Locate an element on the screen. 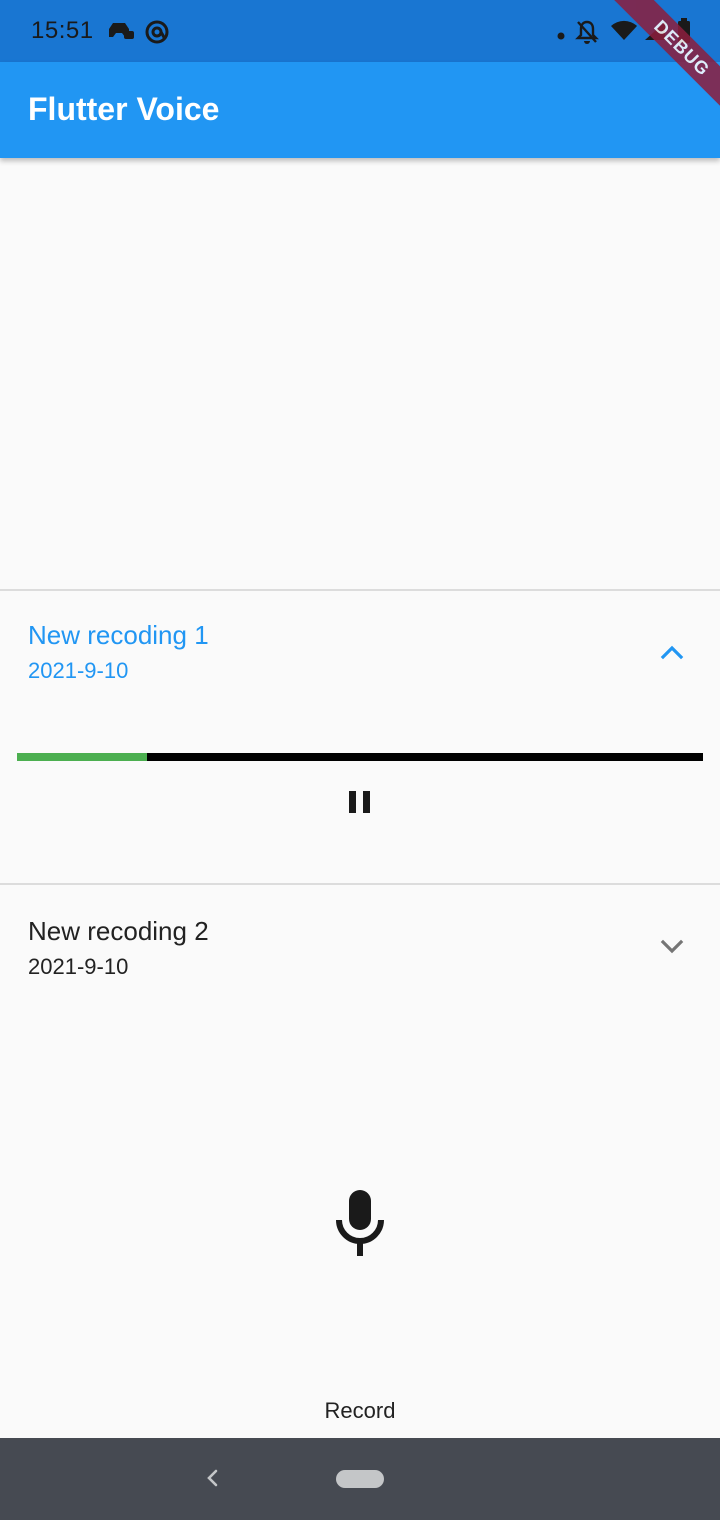  recording-title: New recoding 1 is located at coordinates (118, 635).